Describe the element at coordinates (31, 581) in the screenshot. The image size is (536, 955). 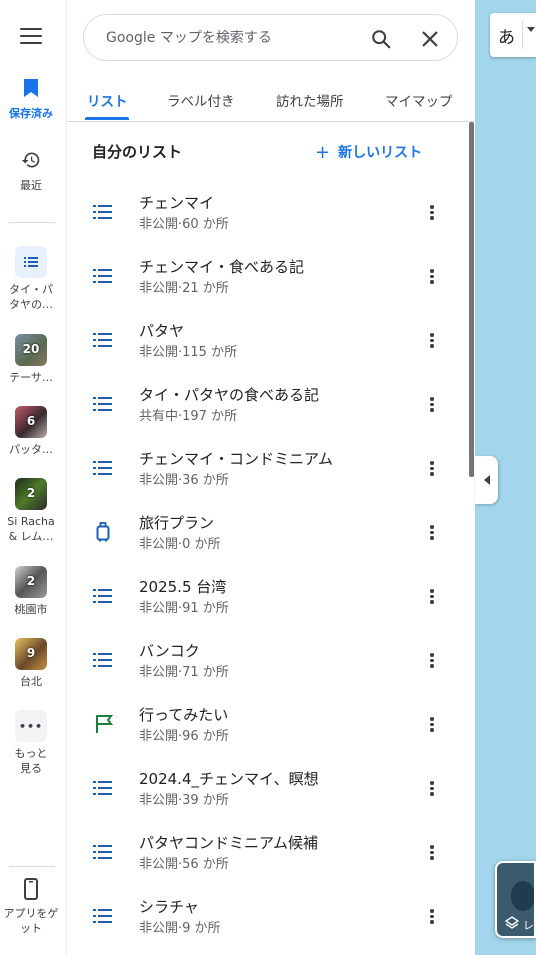
I see `list-count-badge: 2` at that location.